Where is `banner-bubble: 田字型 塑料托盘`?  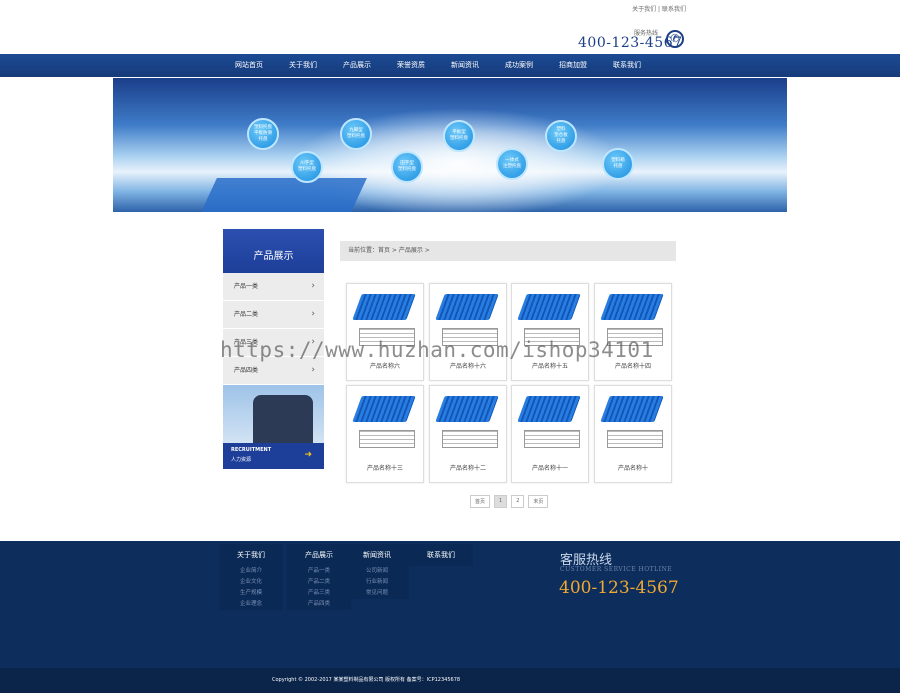
banner-bubble: 田字型 塑料托盘 is located at coordinates (407, 167).